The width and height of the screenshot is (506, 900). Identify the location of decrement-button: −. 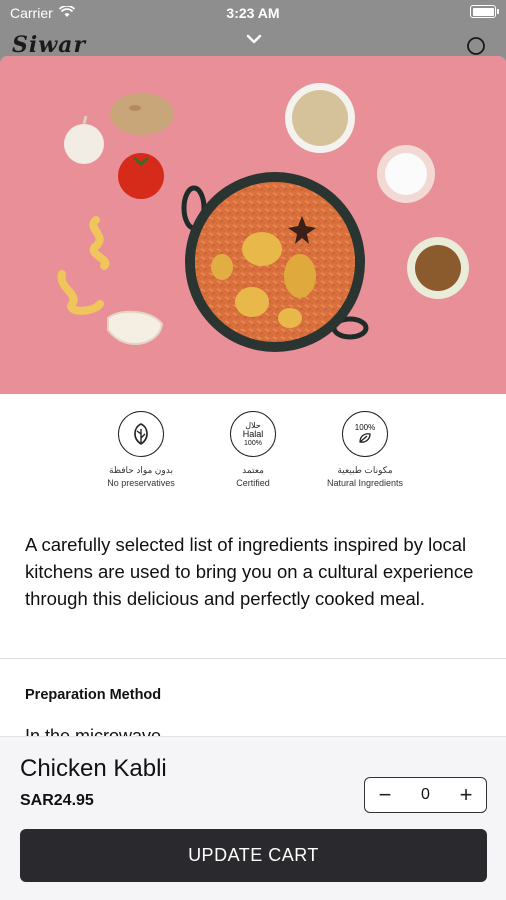
(385, 795).